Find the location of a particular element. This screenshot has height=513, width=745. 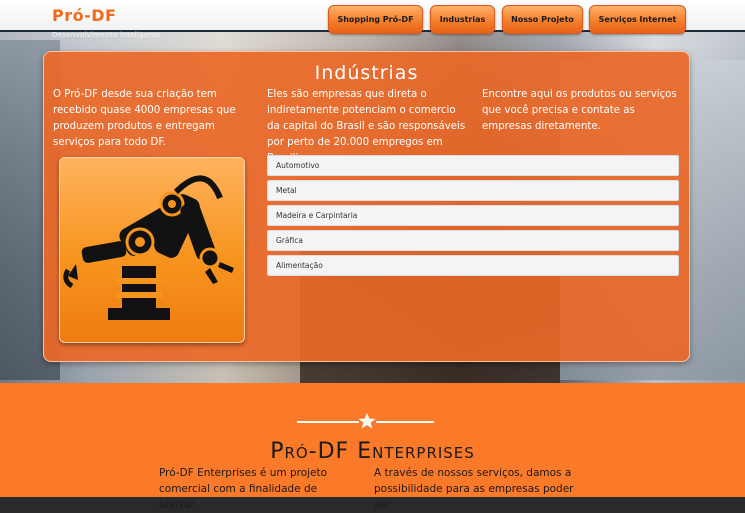

nav-servicos-button: Serviços Internet is located at coordinates (637, 19).